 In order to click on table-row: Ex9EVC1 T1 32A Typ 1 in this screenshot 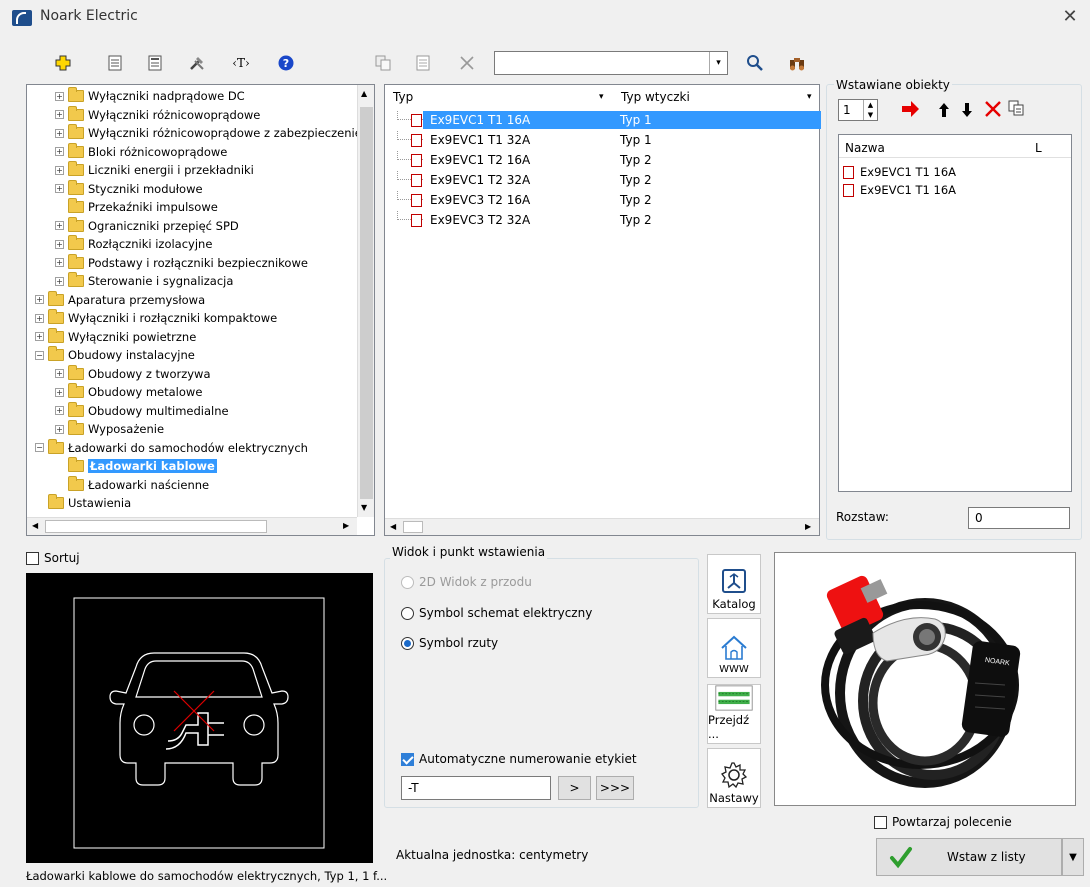, I will do `click(603, 140)`.